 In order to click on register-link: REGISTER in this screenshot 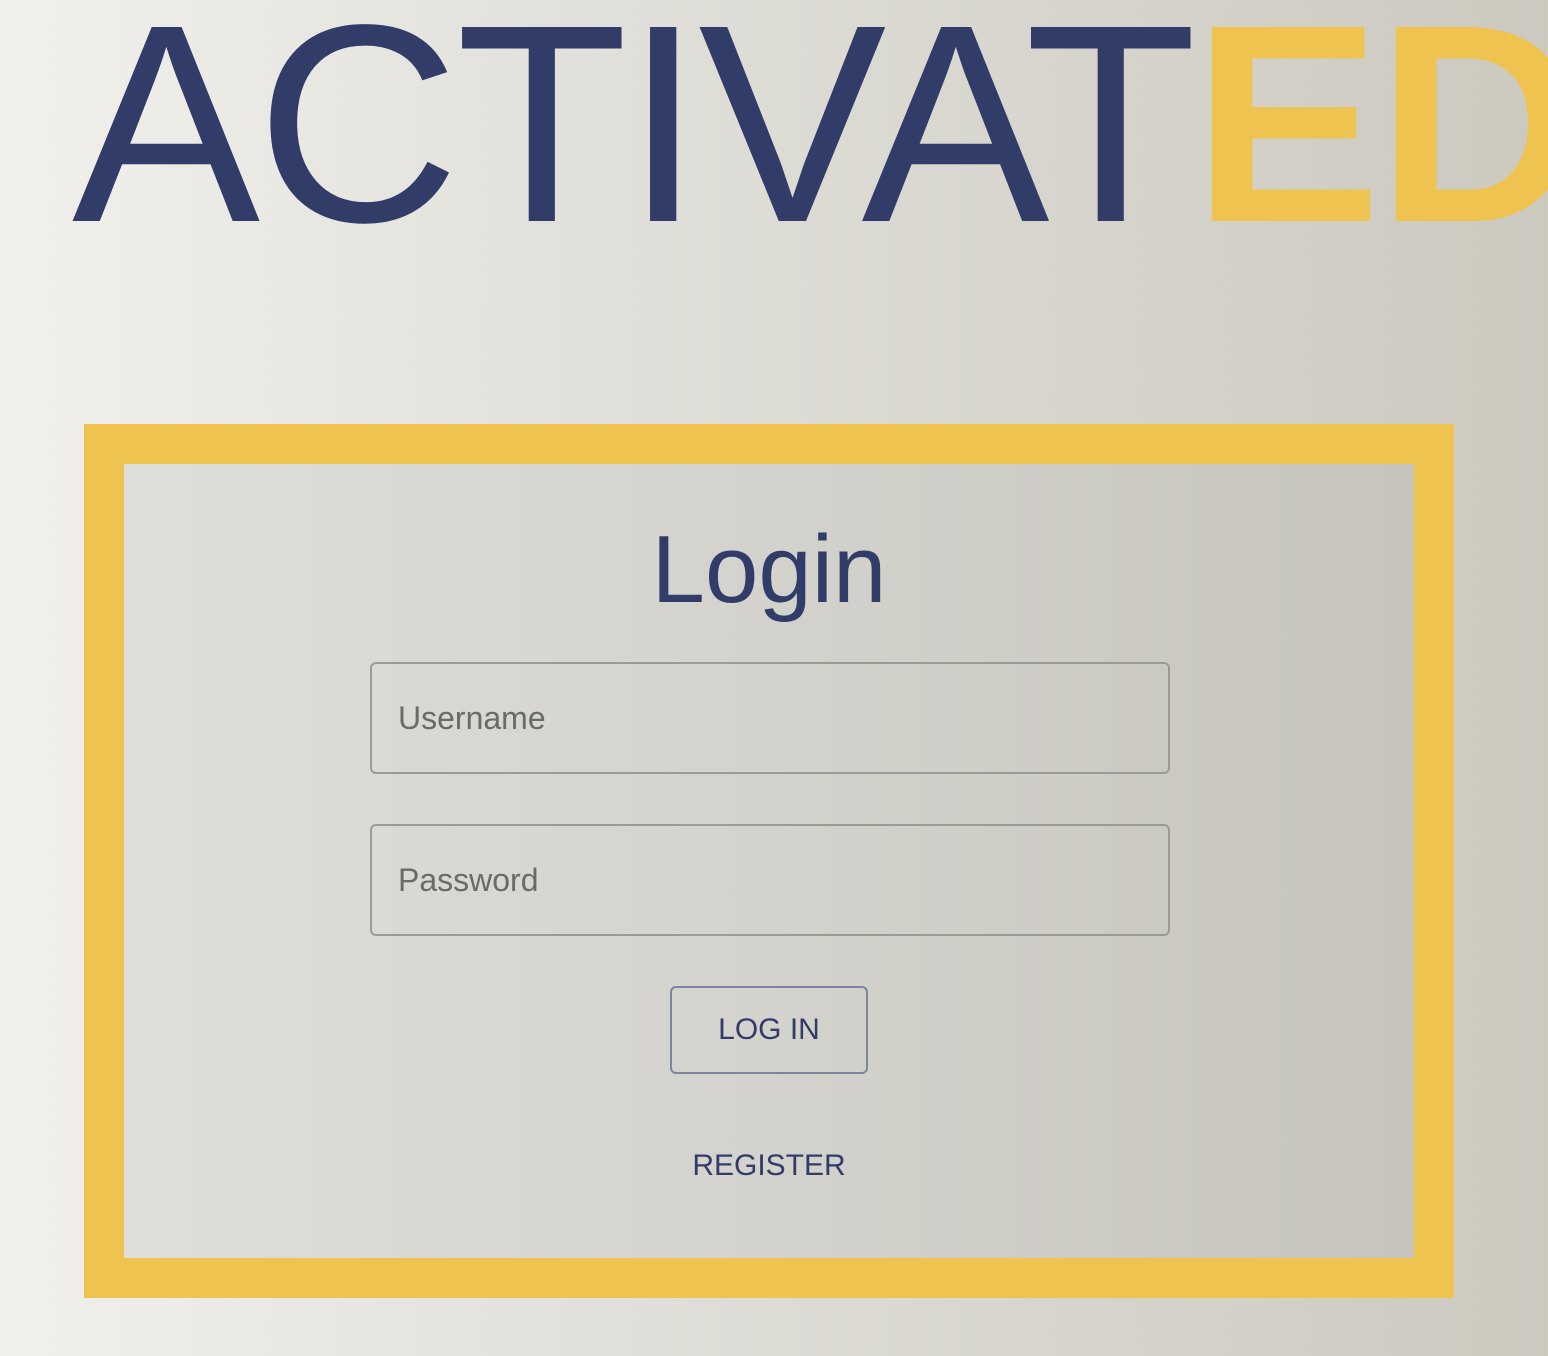, I will do `click(769, 1166)`.